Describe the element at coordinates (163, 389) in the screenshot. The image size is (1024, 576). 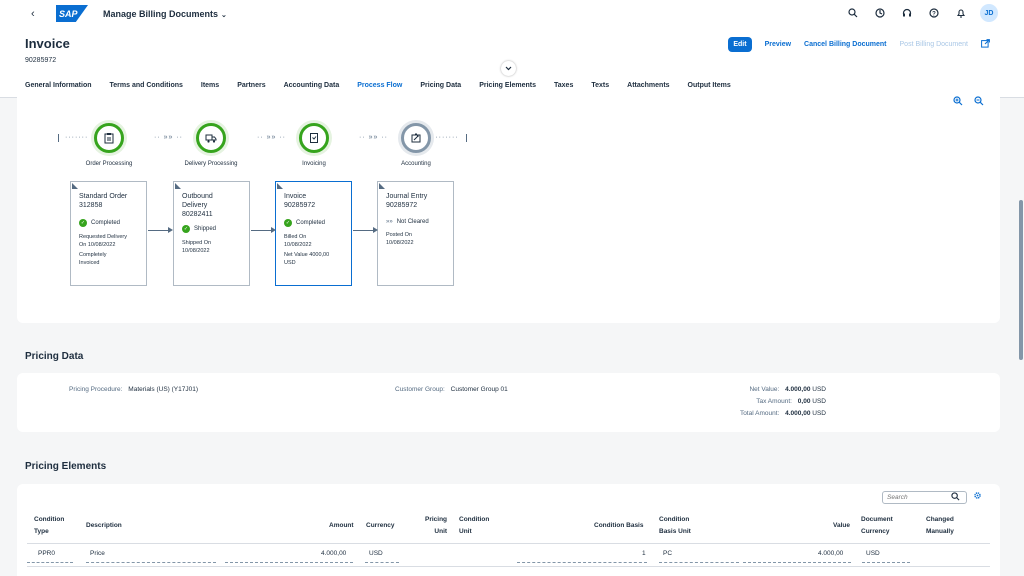
I see `pricing-procedure-value: Materials (US) (Y17J01)` at that location.